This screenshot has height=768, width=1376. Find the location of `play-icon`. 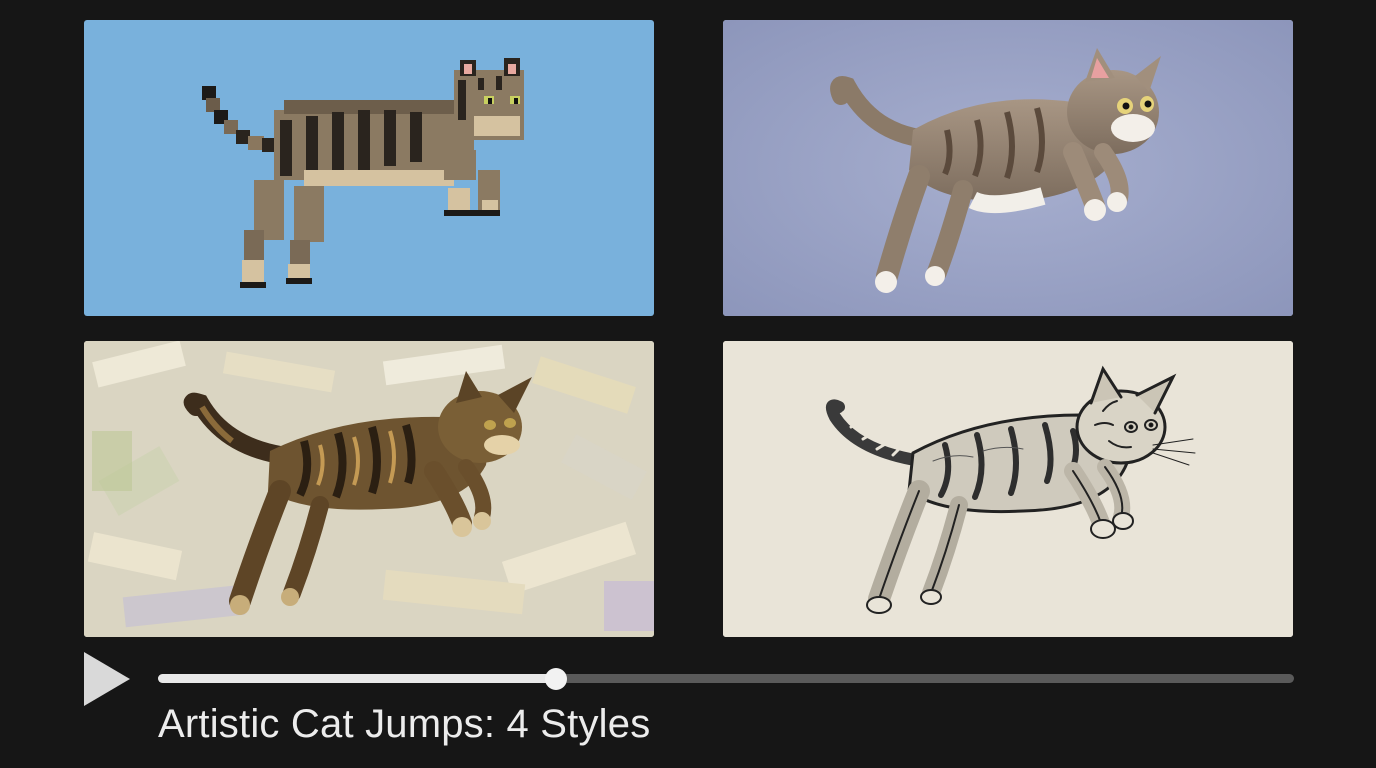

play-icon is located at coordinates (107, 679).